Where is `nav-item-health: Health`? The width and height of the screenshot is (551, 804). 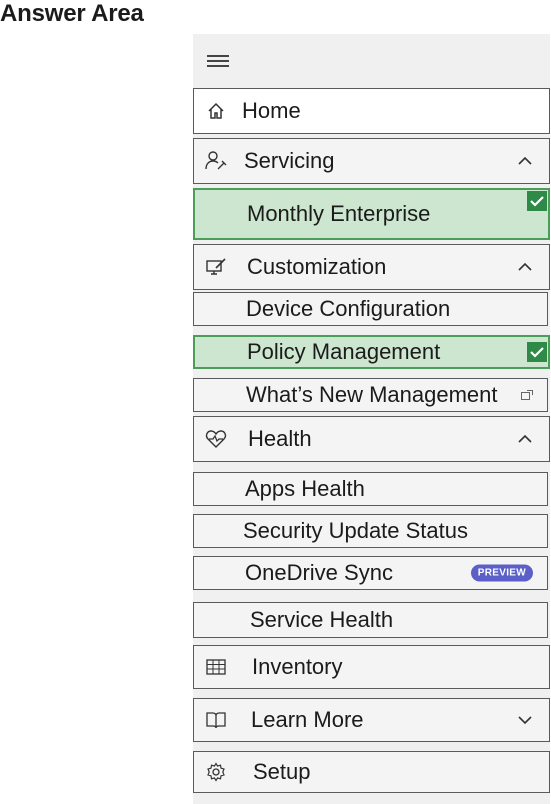
nav-item-health: Health is located at coordinates (371, 439).